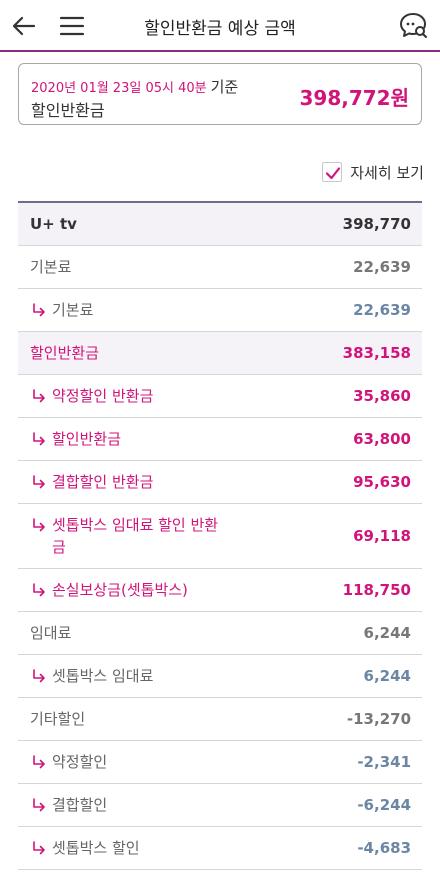  What do you see at coordinates (354, 98) in the screenshot?
I see `summary-amount: 398,772원` at bounding box center [354, 98].